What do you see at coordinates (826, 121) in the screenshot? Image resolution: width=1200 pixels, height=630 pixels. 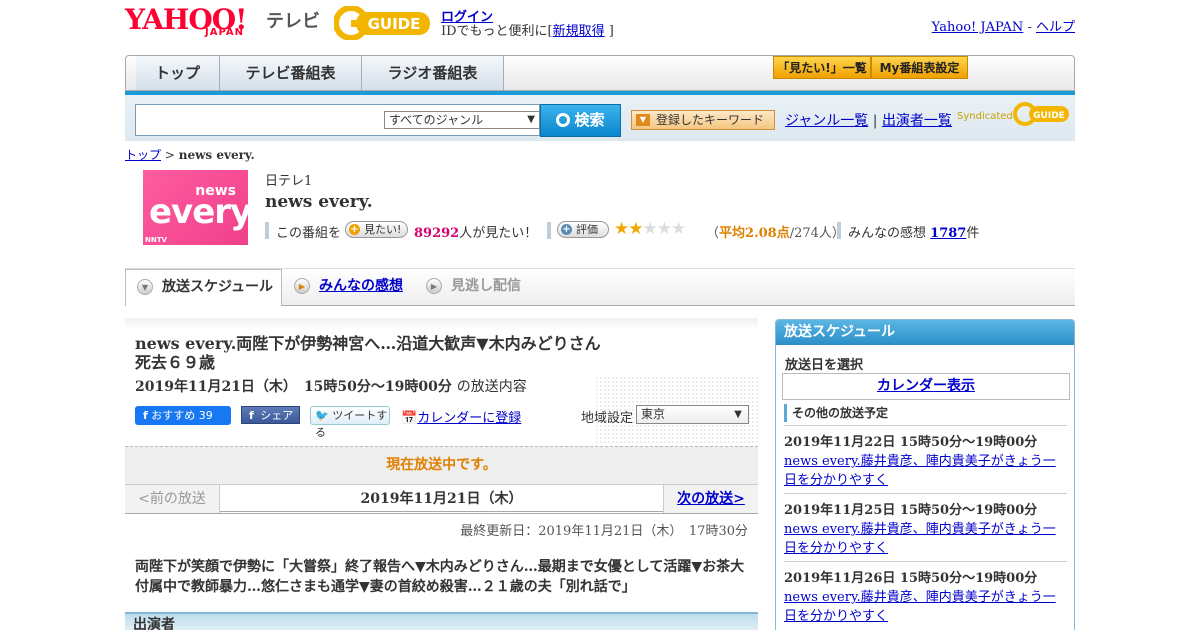 I see `genre-list-link: ジャンル一覧` at bounding box center [826, 121].